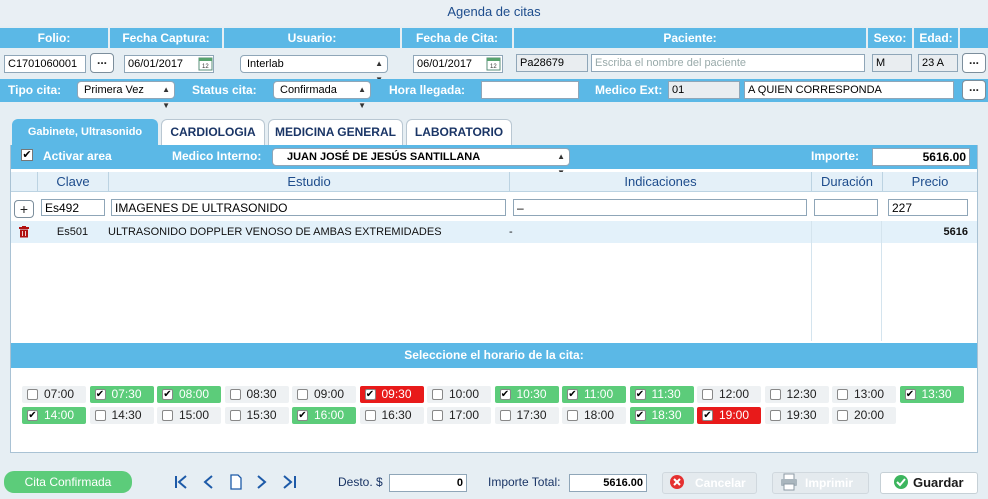  What do you see at coordinates (526, 394) in the screenshot?
I see `time-slot: ✔ 10:30` at bounding box center [526, 394].